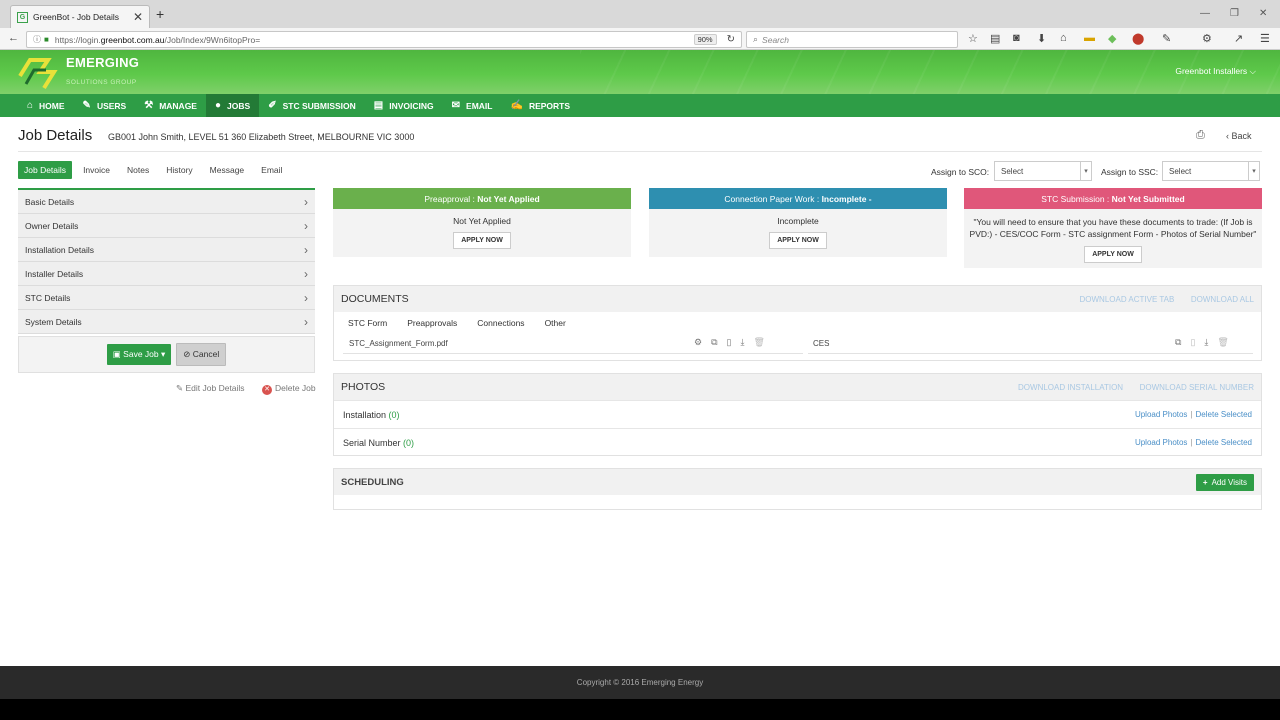 This screenshot has width=1280, height=720. What do you see at coordinates (179, 170) in the screenshot?
I see `tab-history: History` at bounding box center [179, 170].